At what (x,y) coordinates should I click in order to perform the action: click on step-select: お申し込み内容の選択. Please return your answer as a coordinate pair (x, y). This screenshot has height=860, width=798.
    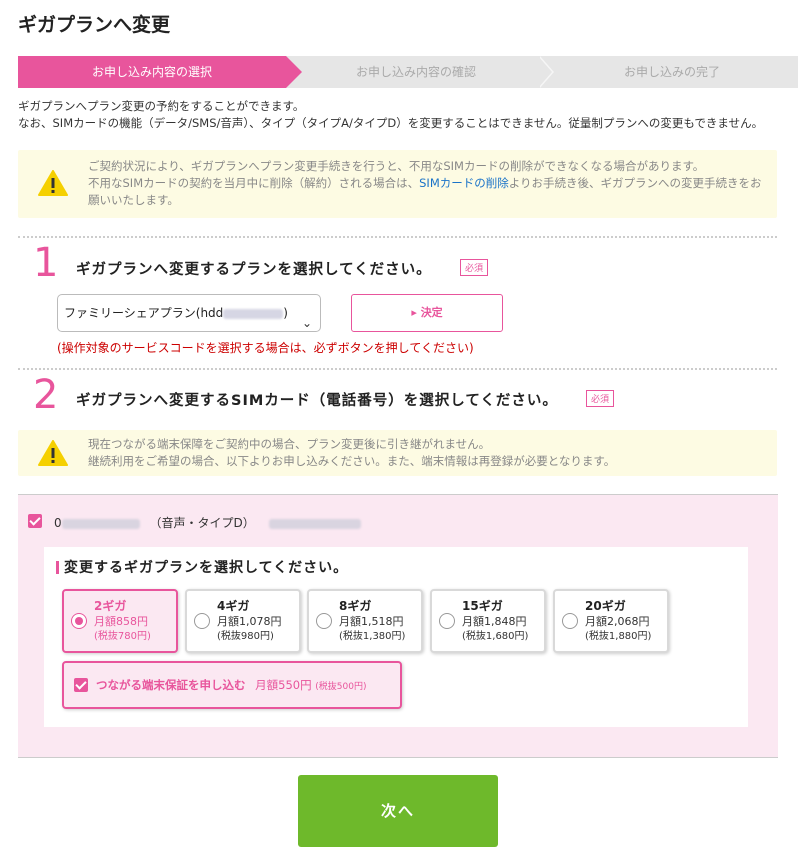
    Looking at the image, I should click on (160, 72).